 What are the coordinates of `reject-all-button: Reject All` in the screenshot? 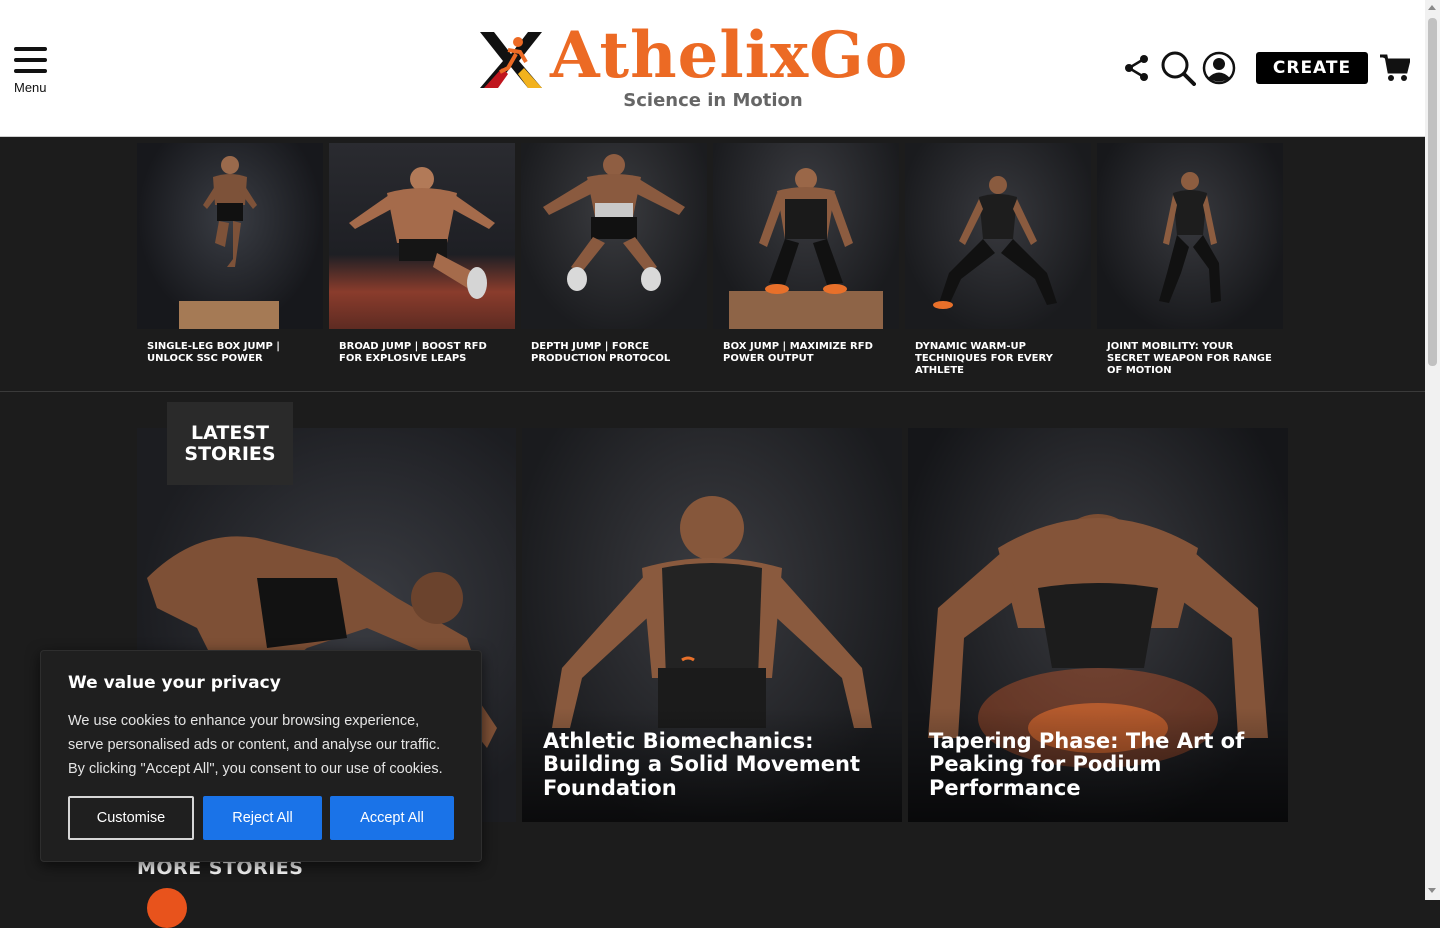 It's located at (262, 818).